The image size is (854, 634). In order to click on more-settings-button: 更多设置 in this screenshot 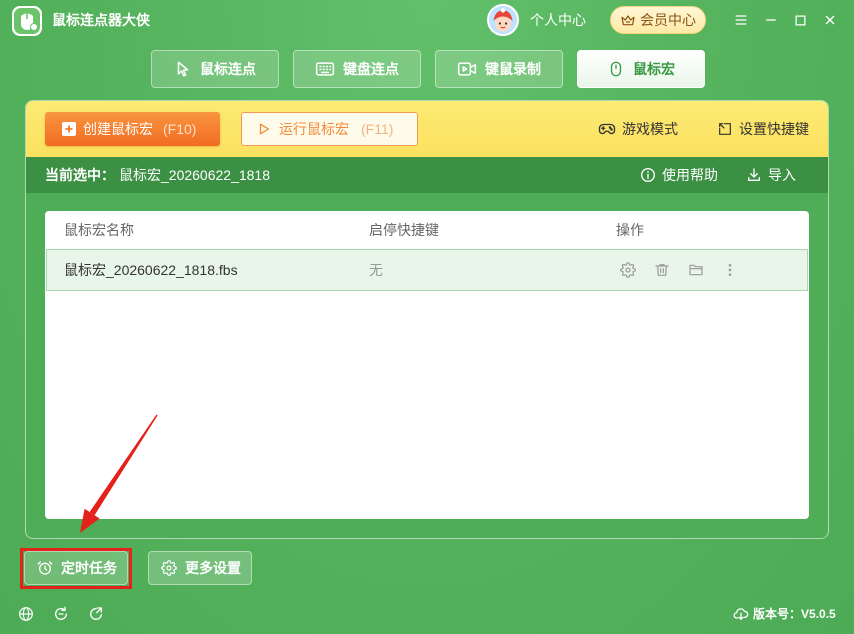, I will do `click(200, 568)`.